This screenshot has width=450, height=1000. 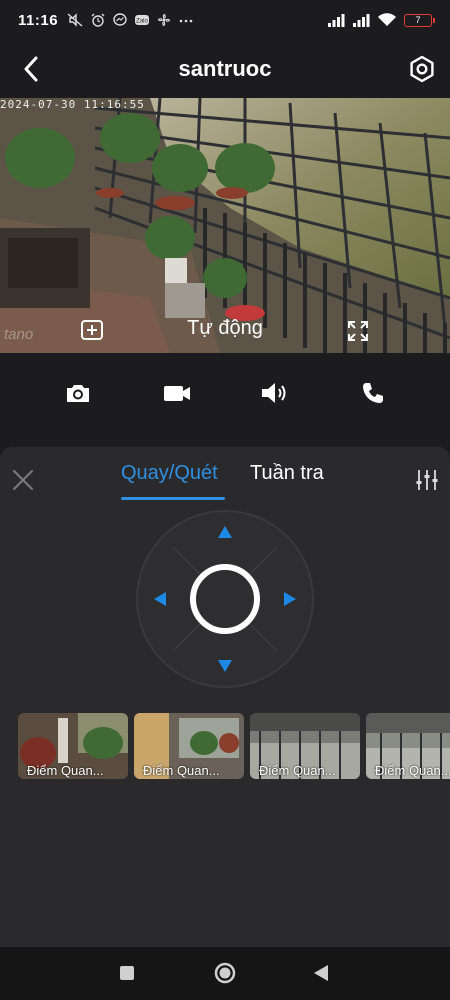 I want to click on speaker-icon, so click(x=274, y=393).